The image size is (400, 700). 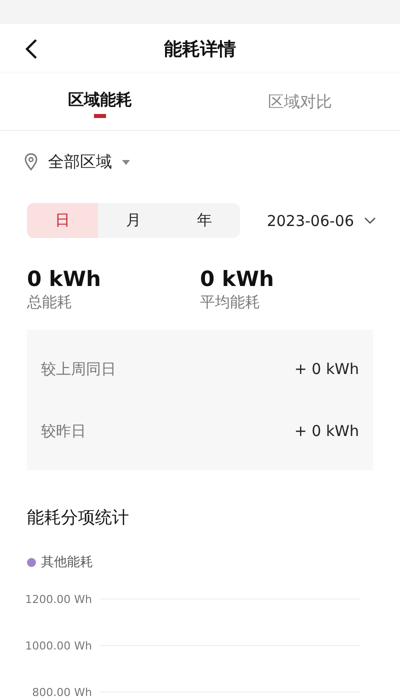 I want to click on legend-label: 其他能耗, so click(x=67, y=562).